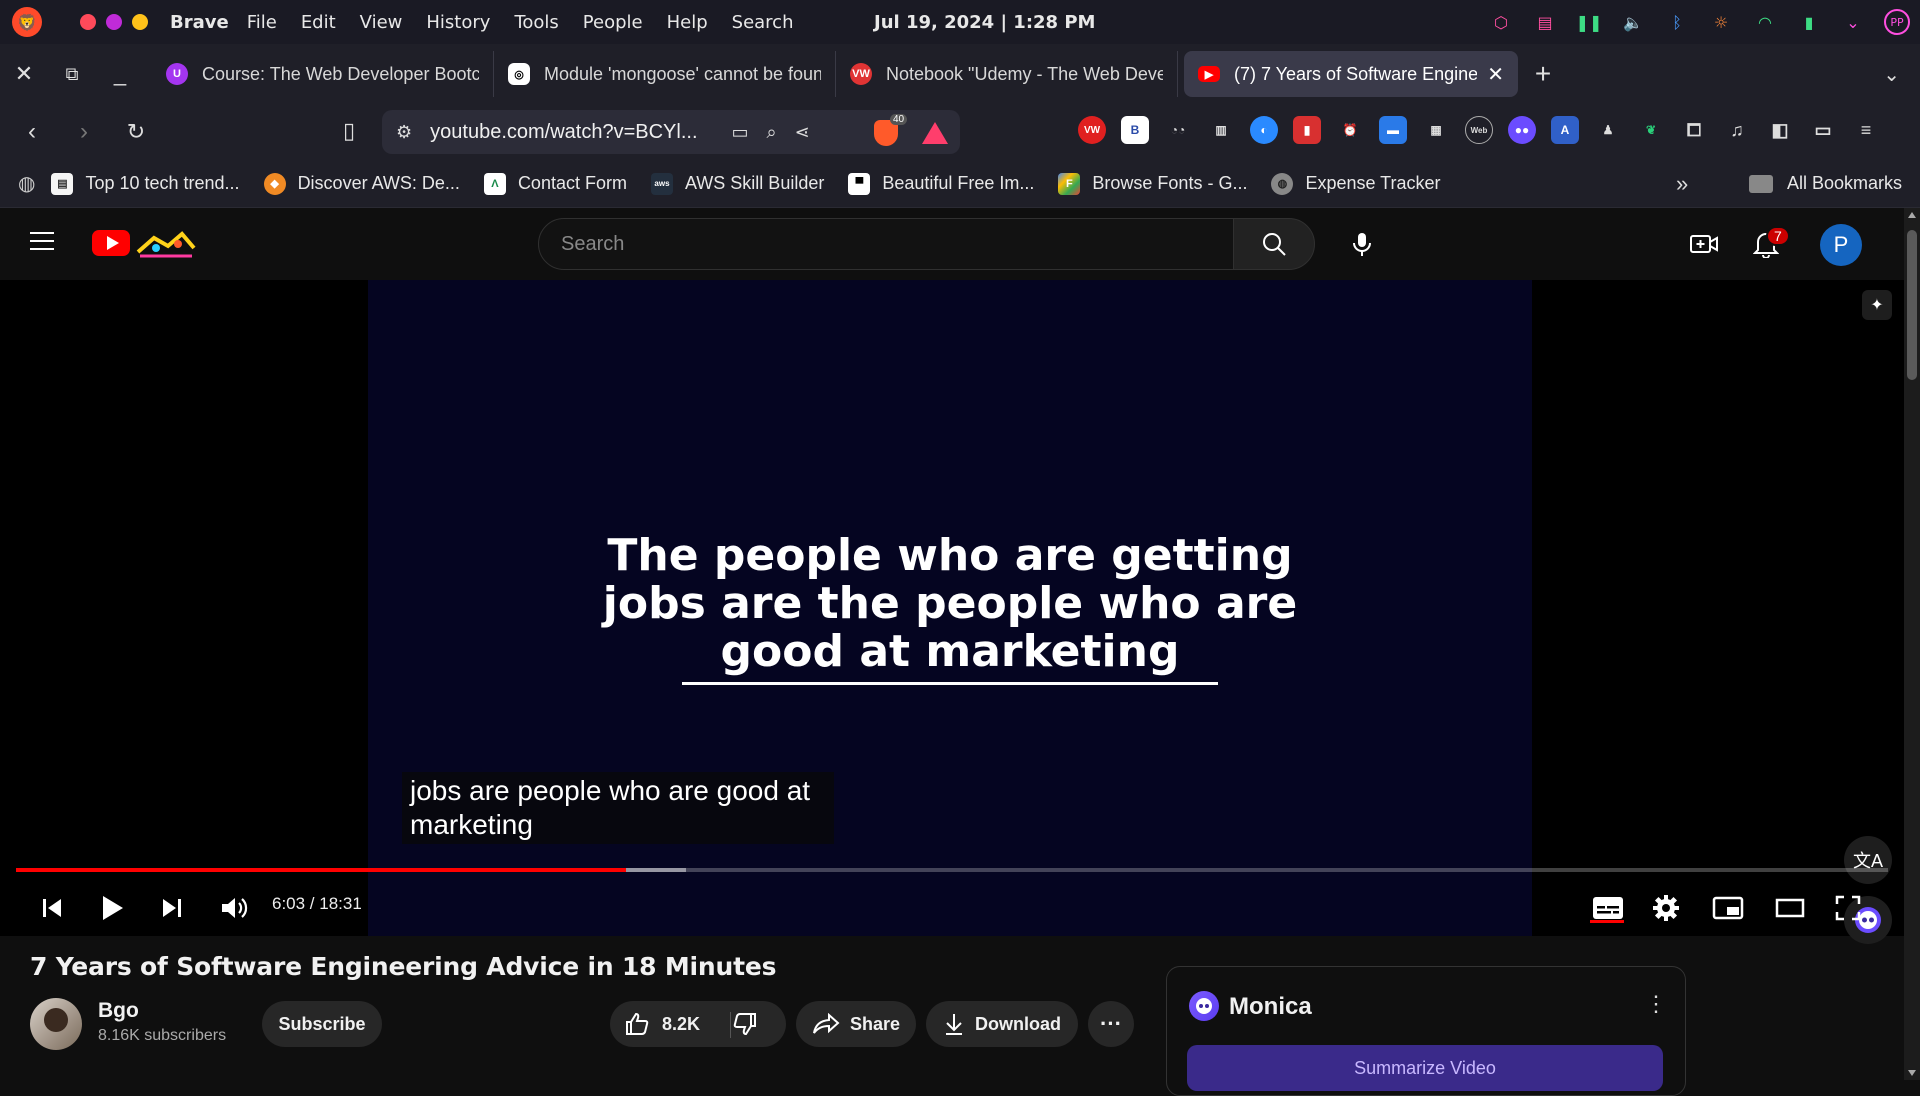 The width and height of the screenshot is (1920, 1096). What do you see at coordinates (1543, 74) in the screenshot?
I see `new-tab-button: +` at bounding box center [1543, 74].